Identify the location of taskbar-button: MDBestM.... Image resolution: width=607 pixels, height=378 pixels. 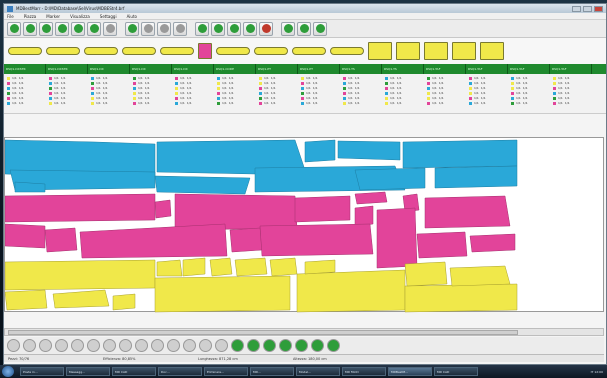
(410, 371).